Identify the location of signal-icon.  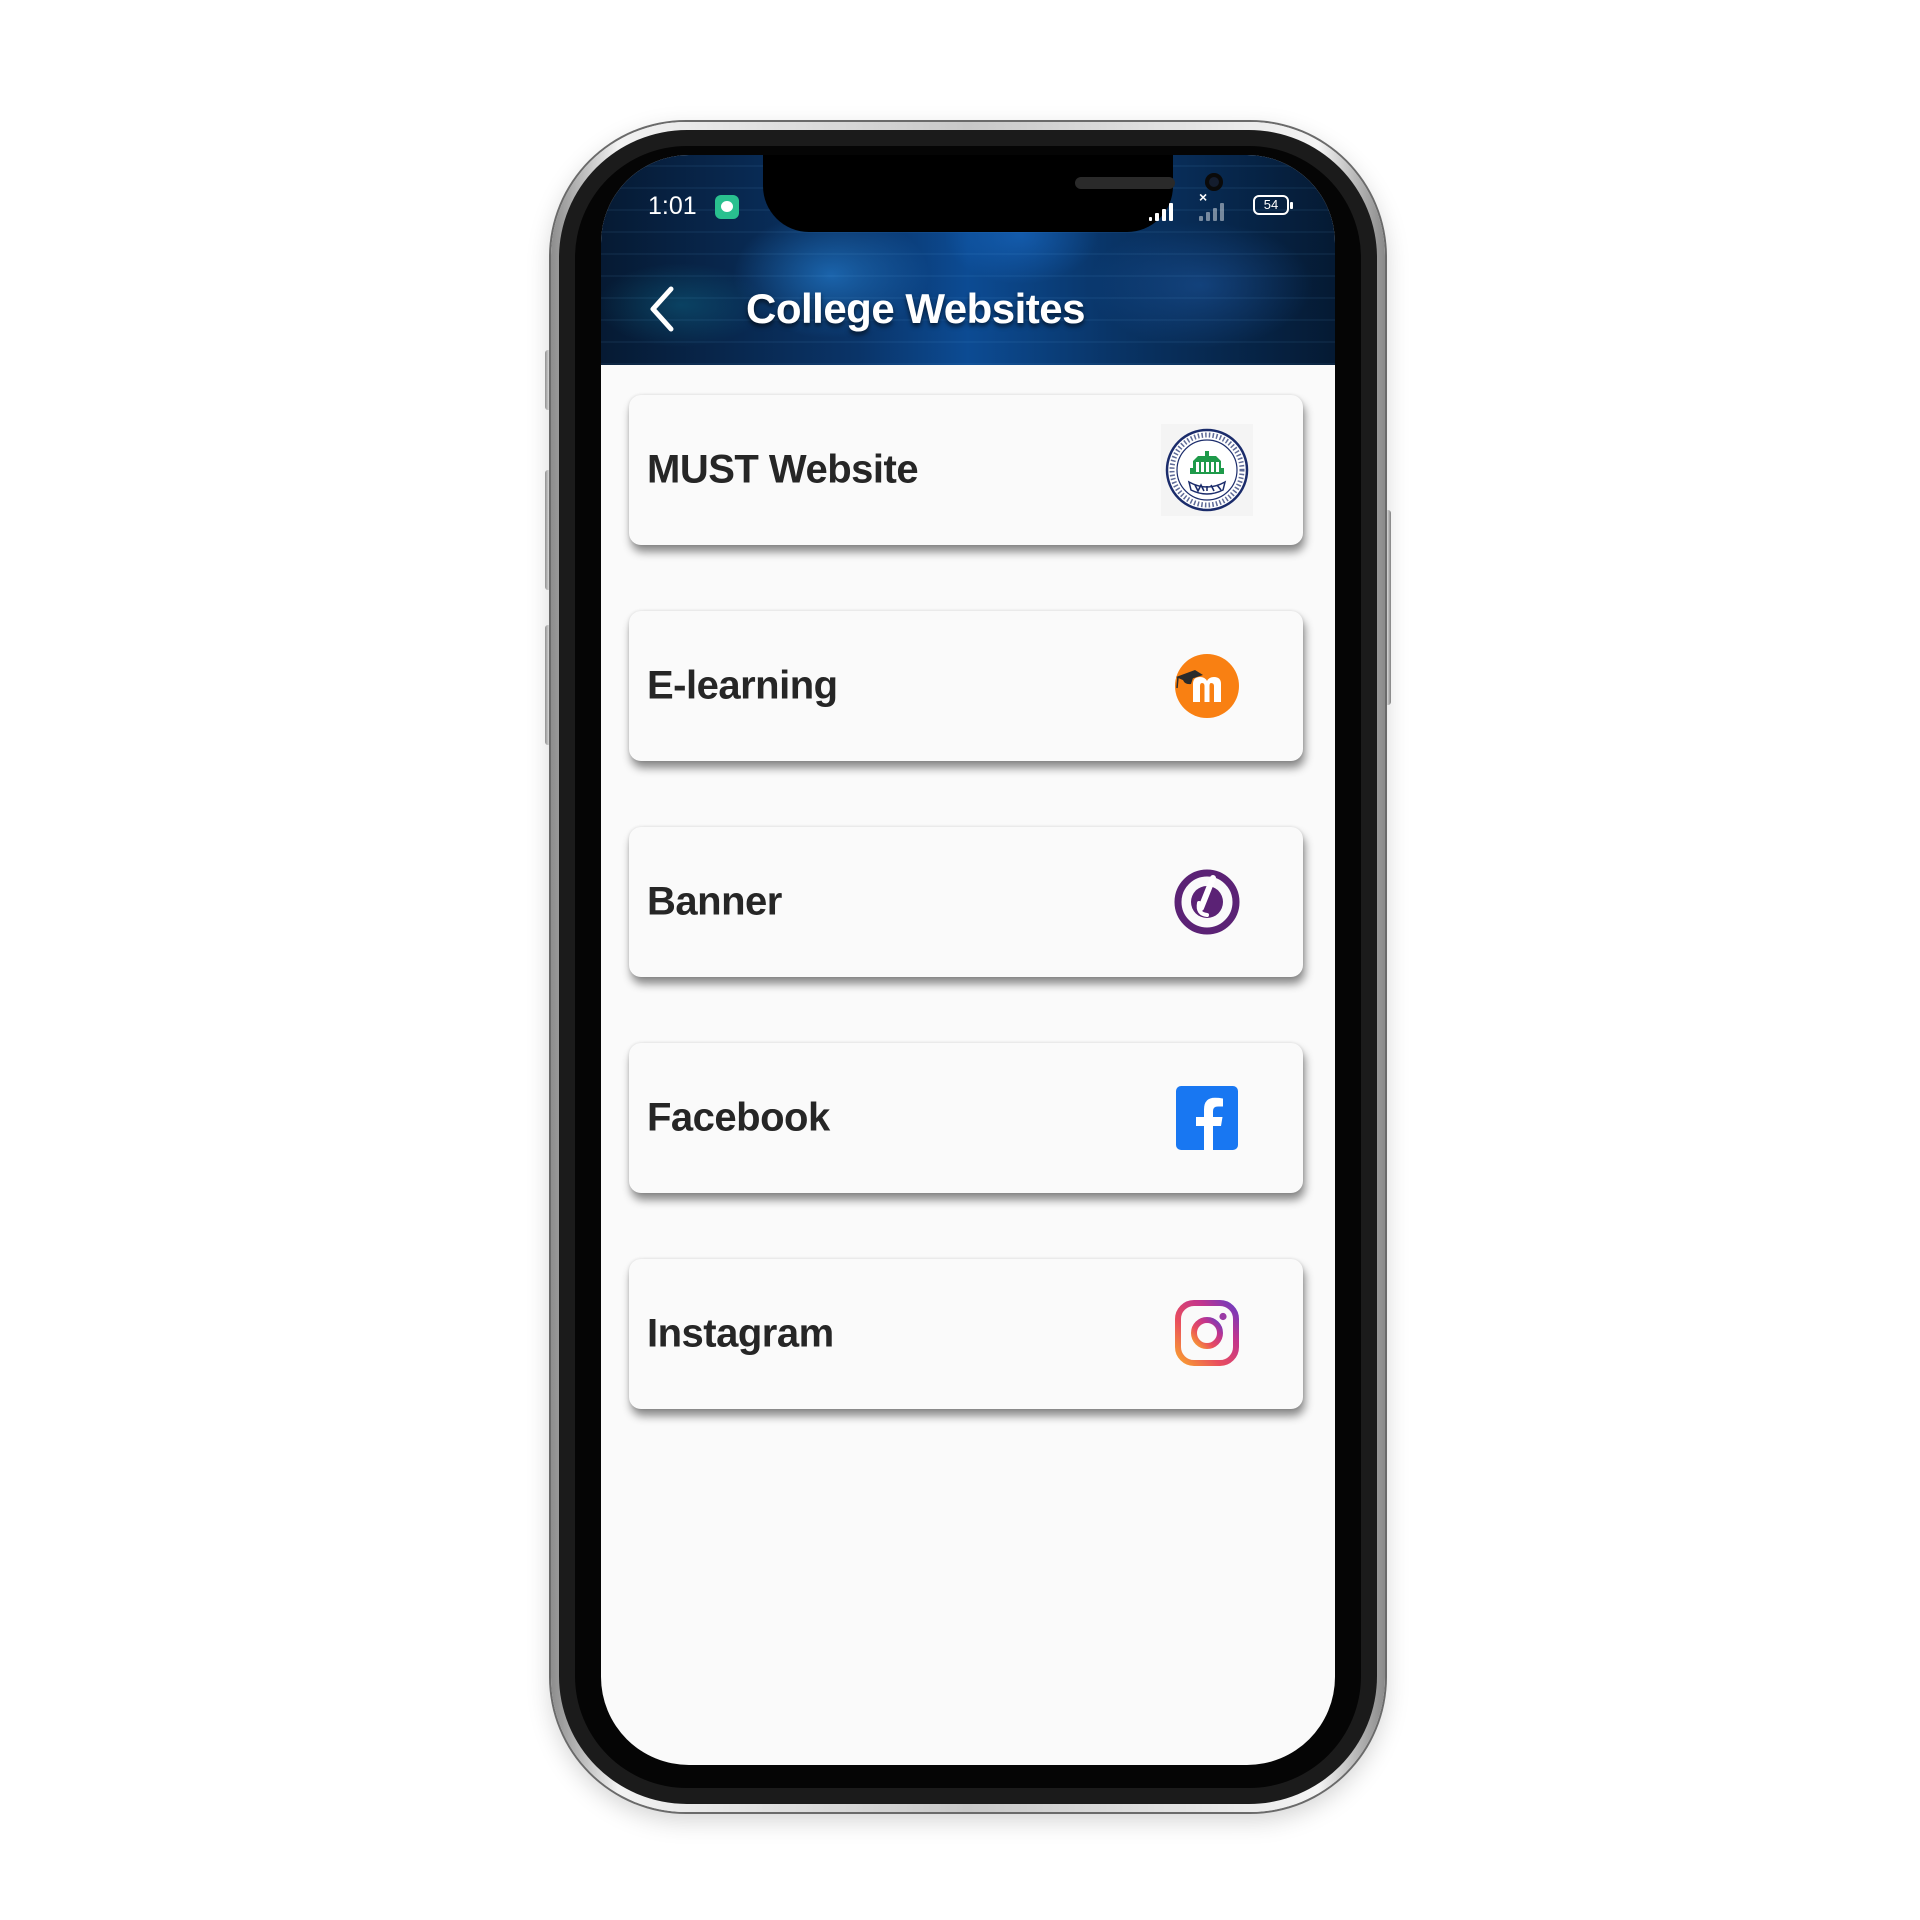
(1161, 212).